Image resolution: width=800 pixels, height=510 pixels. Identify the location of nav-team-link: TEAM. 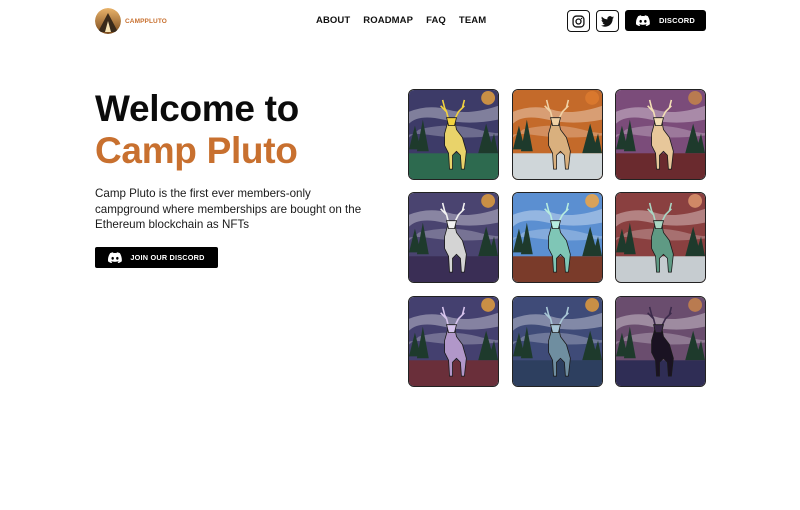
(472, 20).